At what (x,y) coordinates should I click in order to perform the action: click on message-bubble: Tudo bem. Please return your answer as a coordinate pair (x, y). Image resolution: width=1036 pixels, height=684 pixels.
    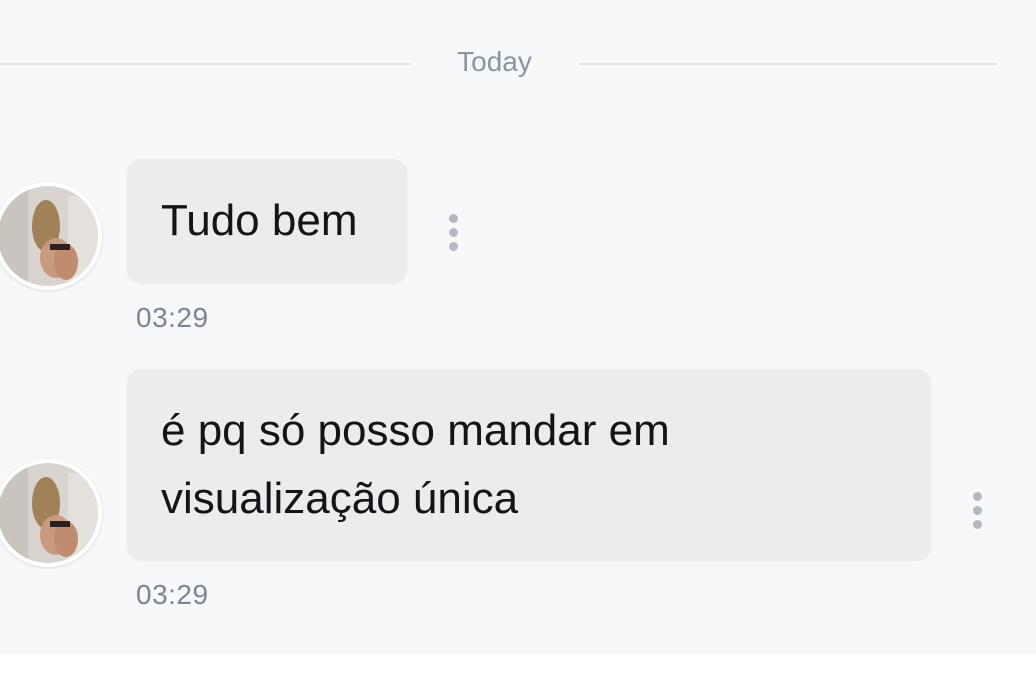
    Looking at the image, I should click on (267, 221).